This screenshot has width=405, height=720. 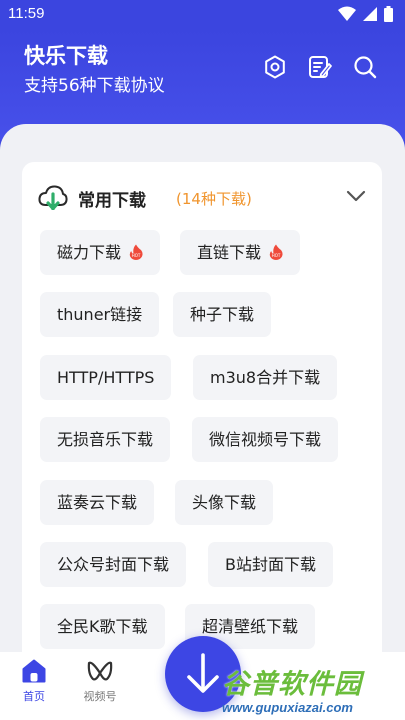 I want to click on chip-direct-link-download: 直链下载 HOT, so click(x=240, y=252).